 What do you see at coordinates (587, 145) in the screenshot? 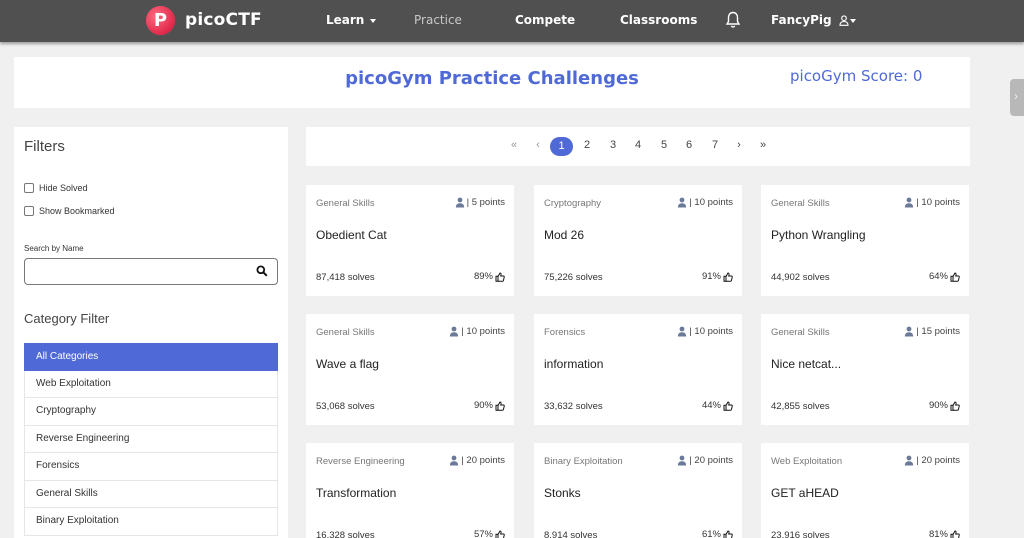
I see `page-2: 2` at bounding box center [587, 145].